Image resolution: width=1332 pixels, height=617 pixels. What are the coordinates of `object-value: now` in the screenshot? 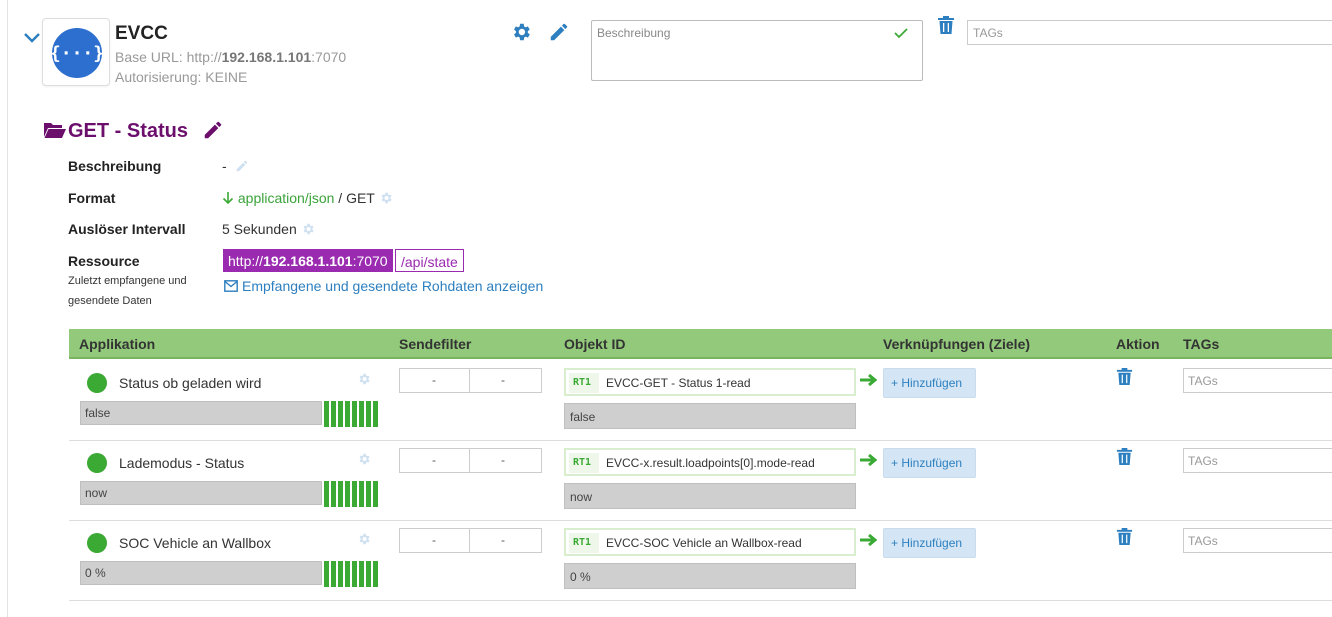 It's located at (710, 496).